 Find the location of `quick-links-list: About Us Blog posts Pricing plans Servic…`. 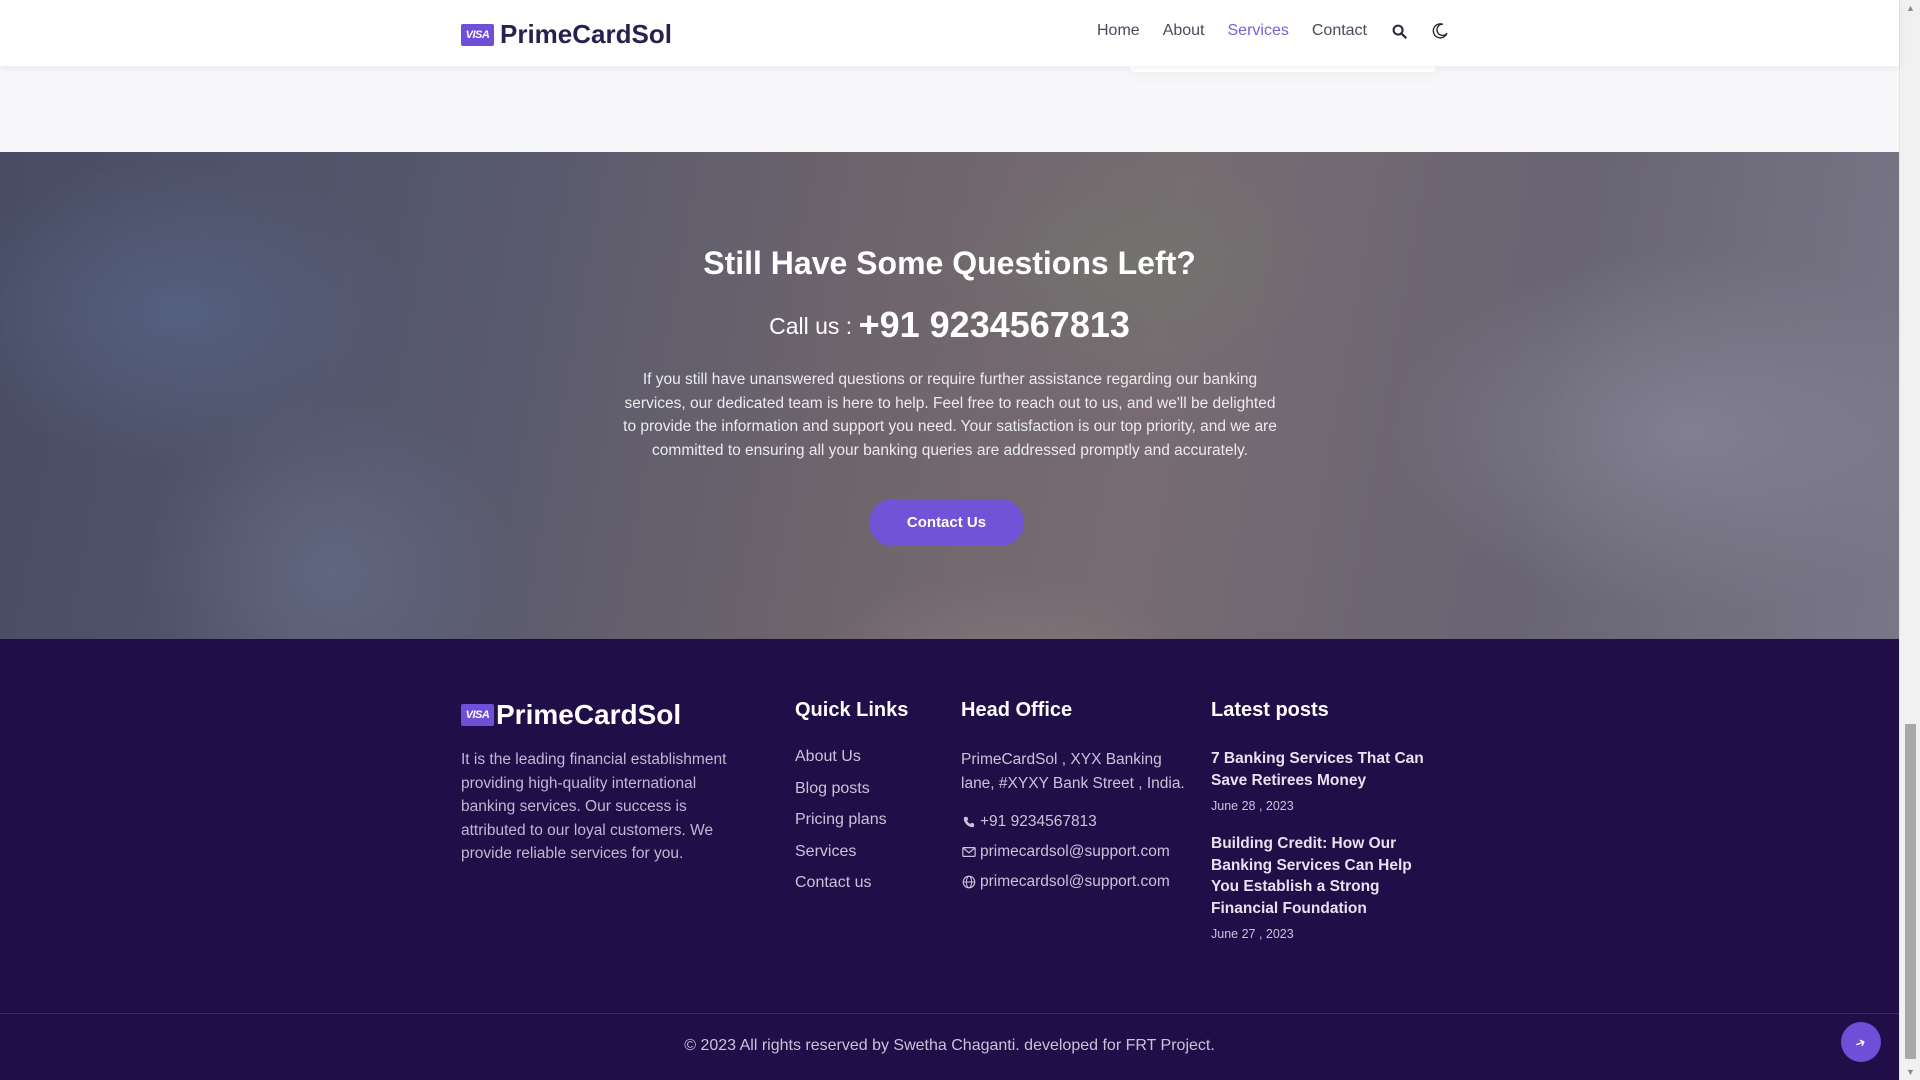

quick-links-list: About Us Blog posts Pricing plans Servic… is located at coordinates (841, 827).